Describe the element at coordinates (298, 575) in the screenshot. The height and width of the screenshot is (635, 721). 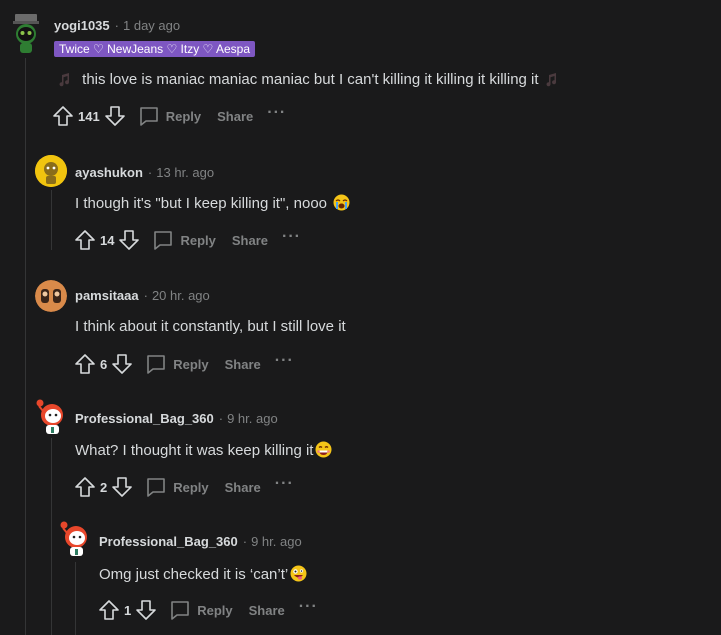
I see `zany-face-icon` at that location.